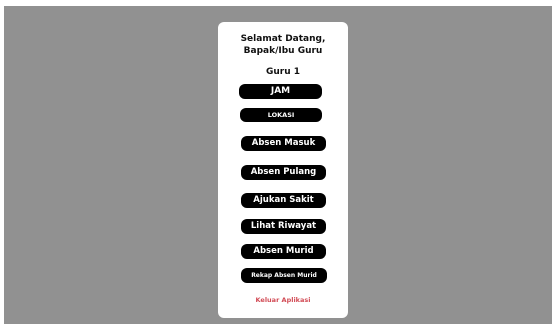 The image size is (556, 324). What do you see at coordinates (280, 91) in the screenshot?
I see `jam-button: JAM` at bounding box center [280, 91].